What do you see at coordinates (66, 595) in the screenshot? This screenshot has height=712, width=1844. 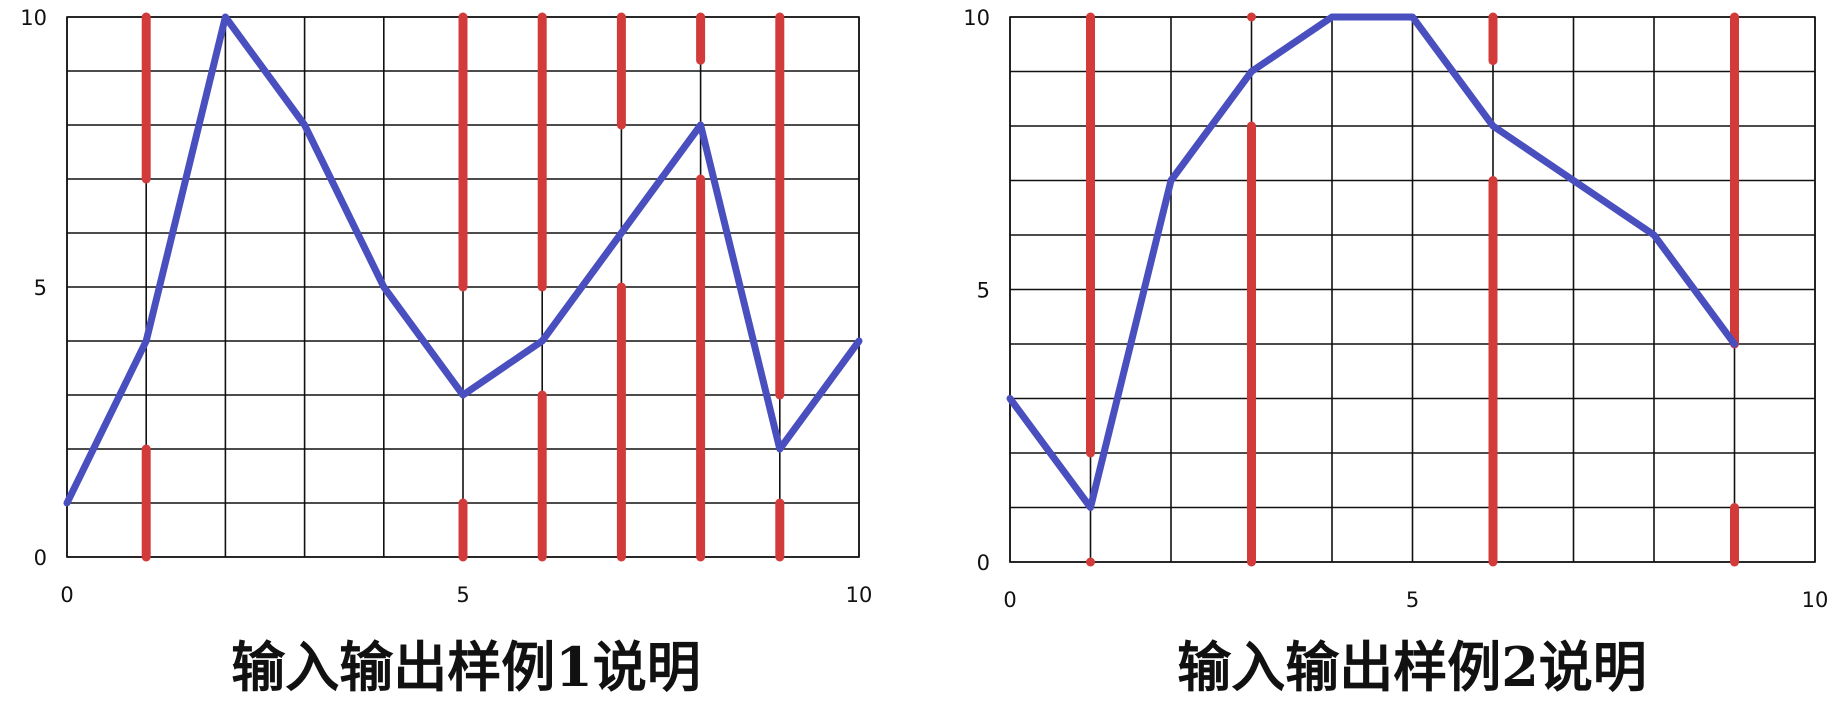 I see `chart-1-x-tick-label: 0` at bounding box center [66, 595].